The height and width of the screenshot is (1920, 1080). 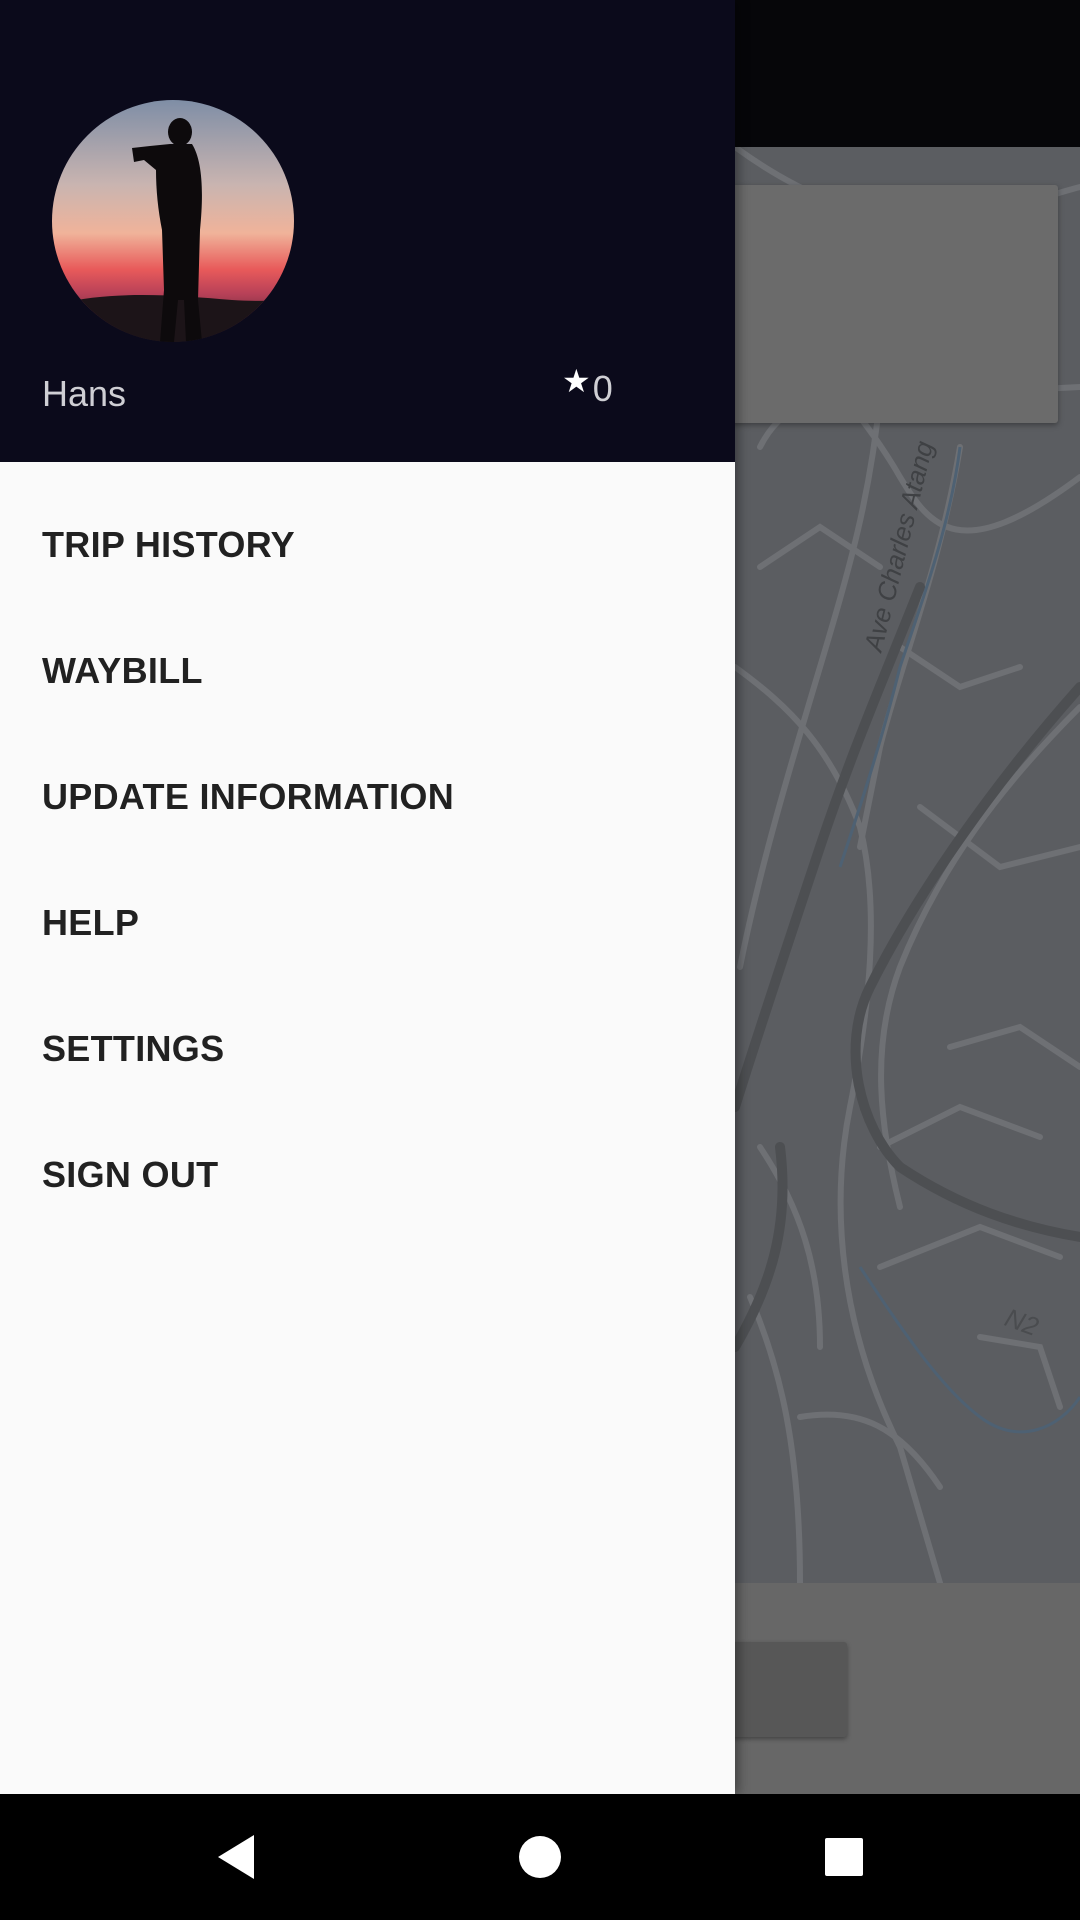 I want to click on home-button, so click(x=540, y=1857).